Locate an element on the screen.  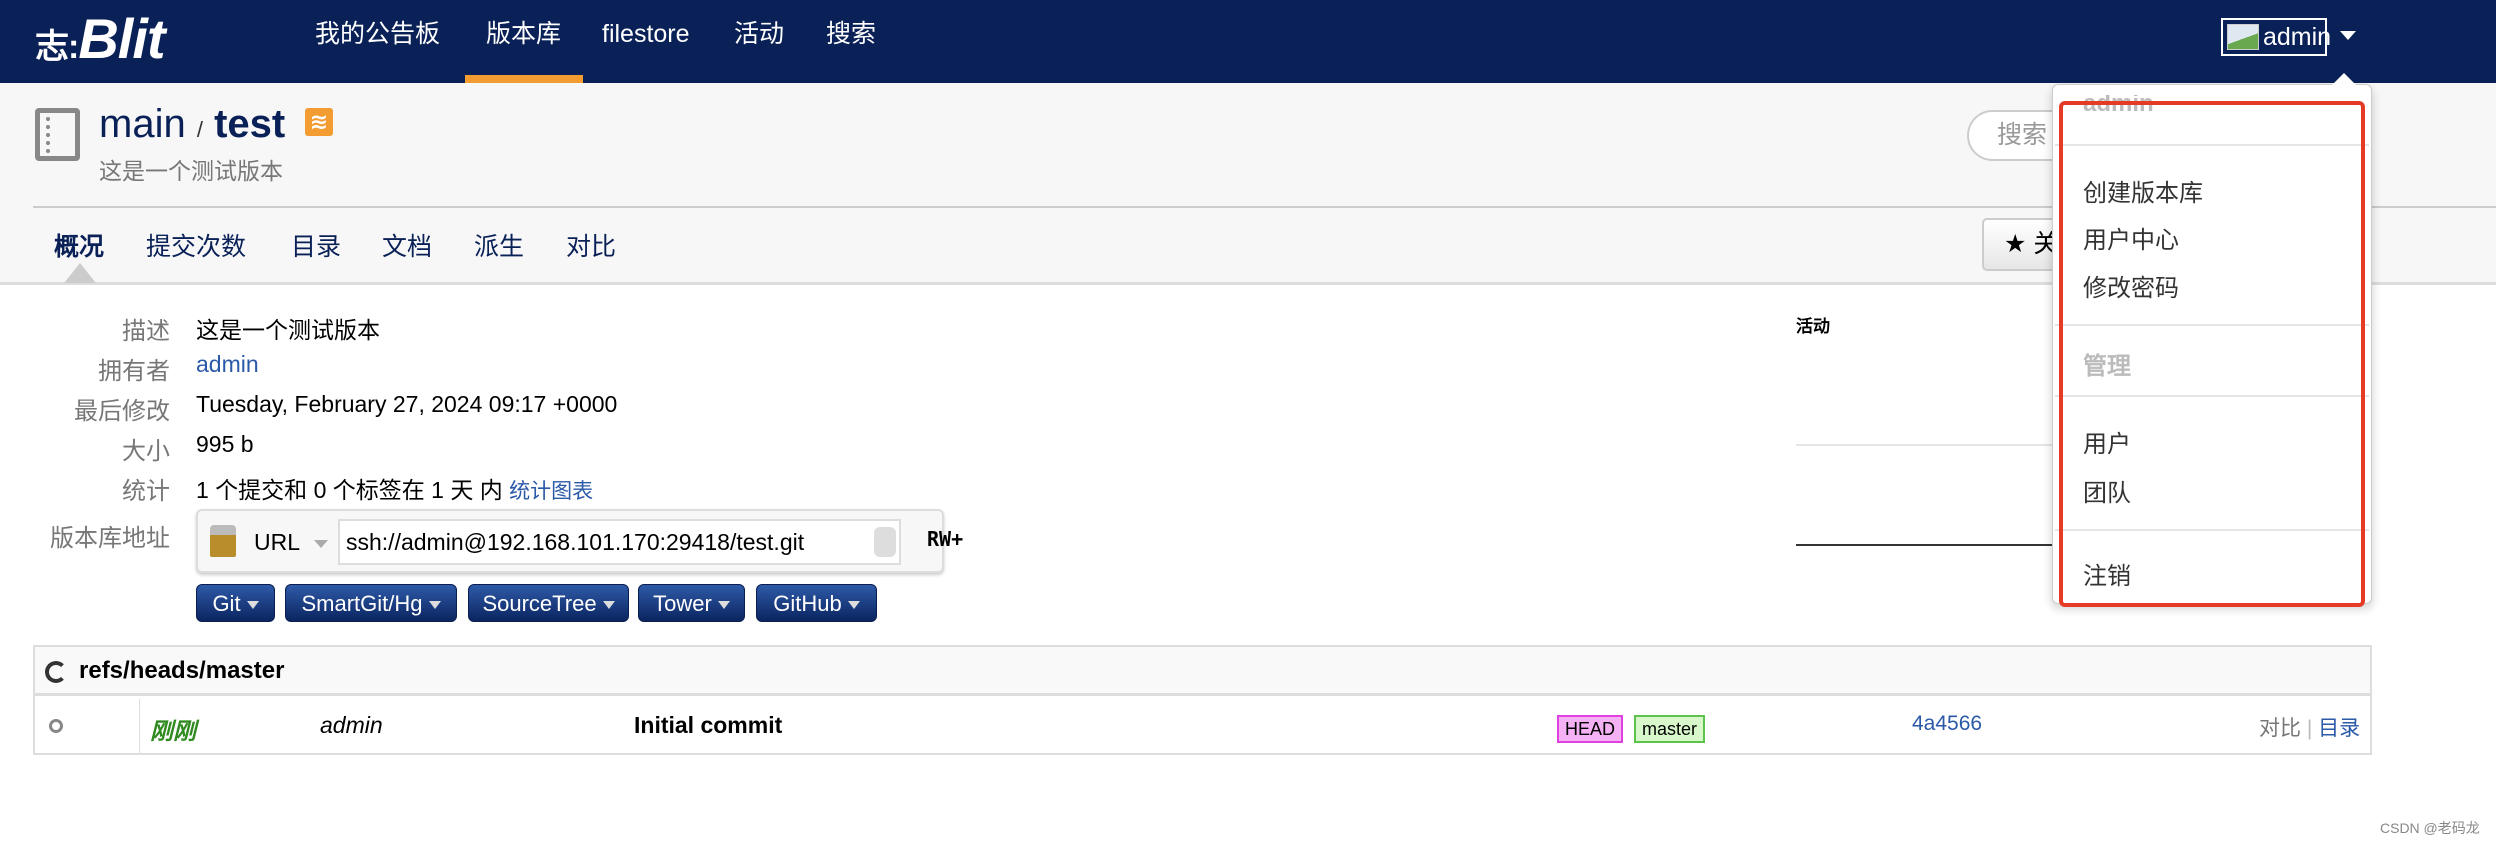
nav-activity: 活动 is located at coordinates (759, 34).